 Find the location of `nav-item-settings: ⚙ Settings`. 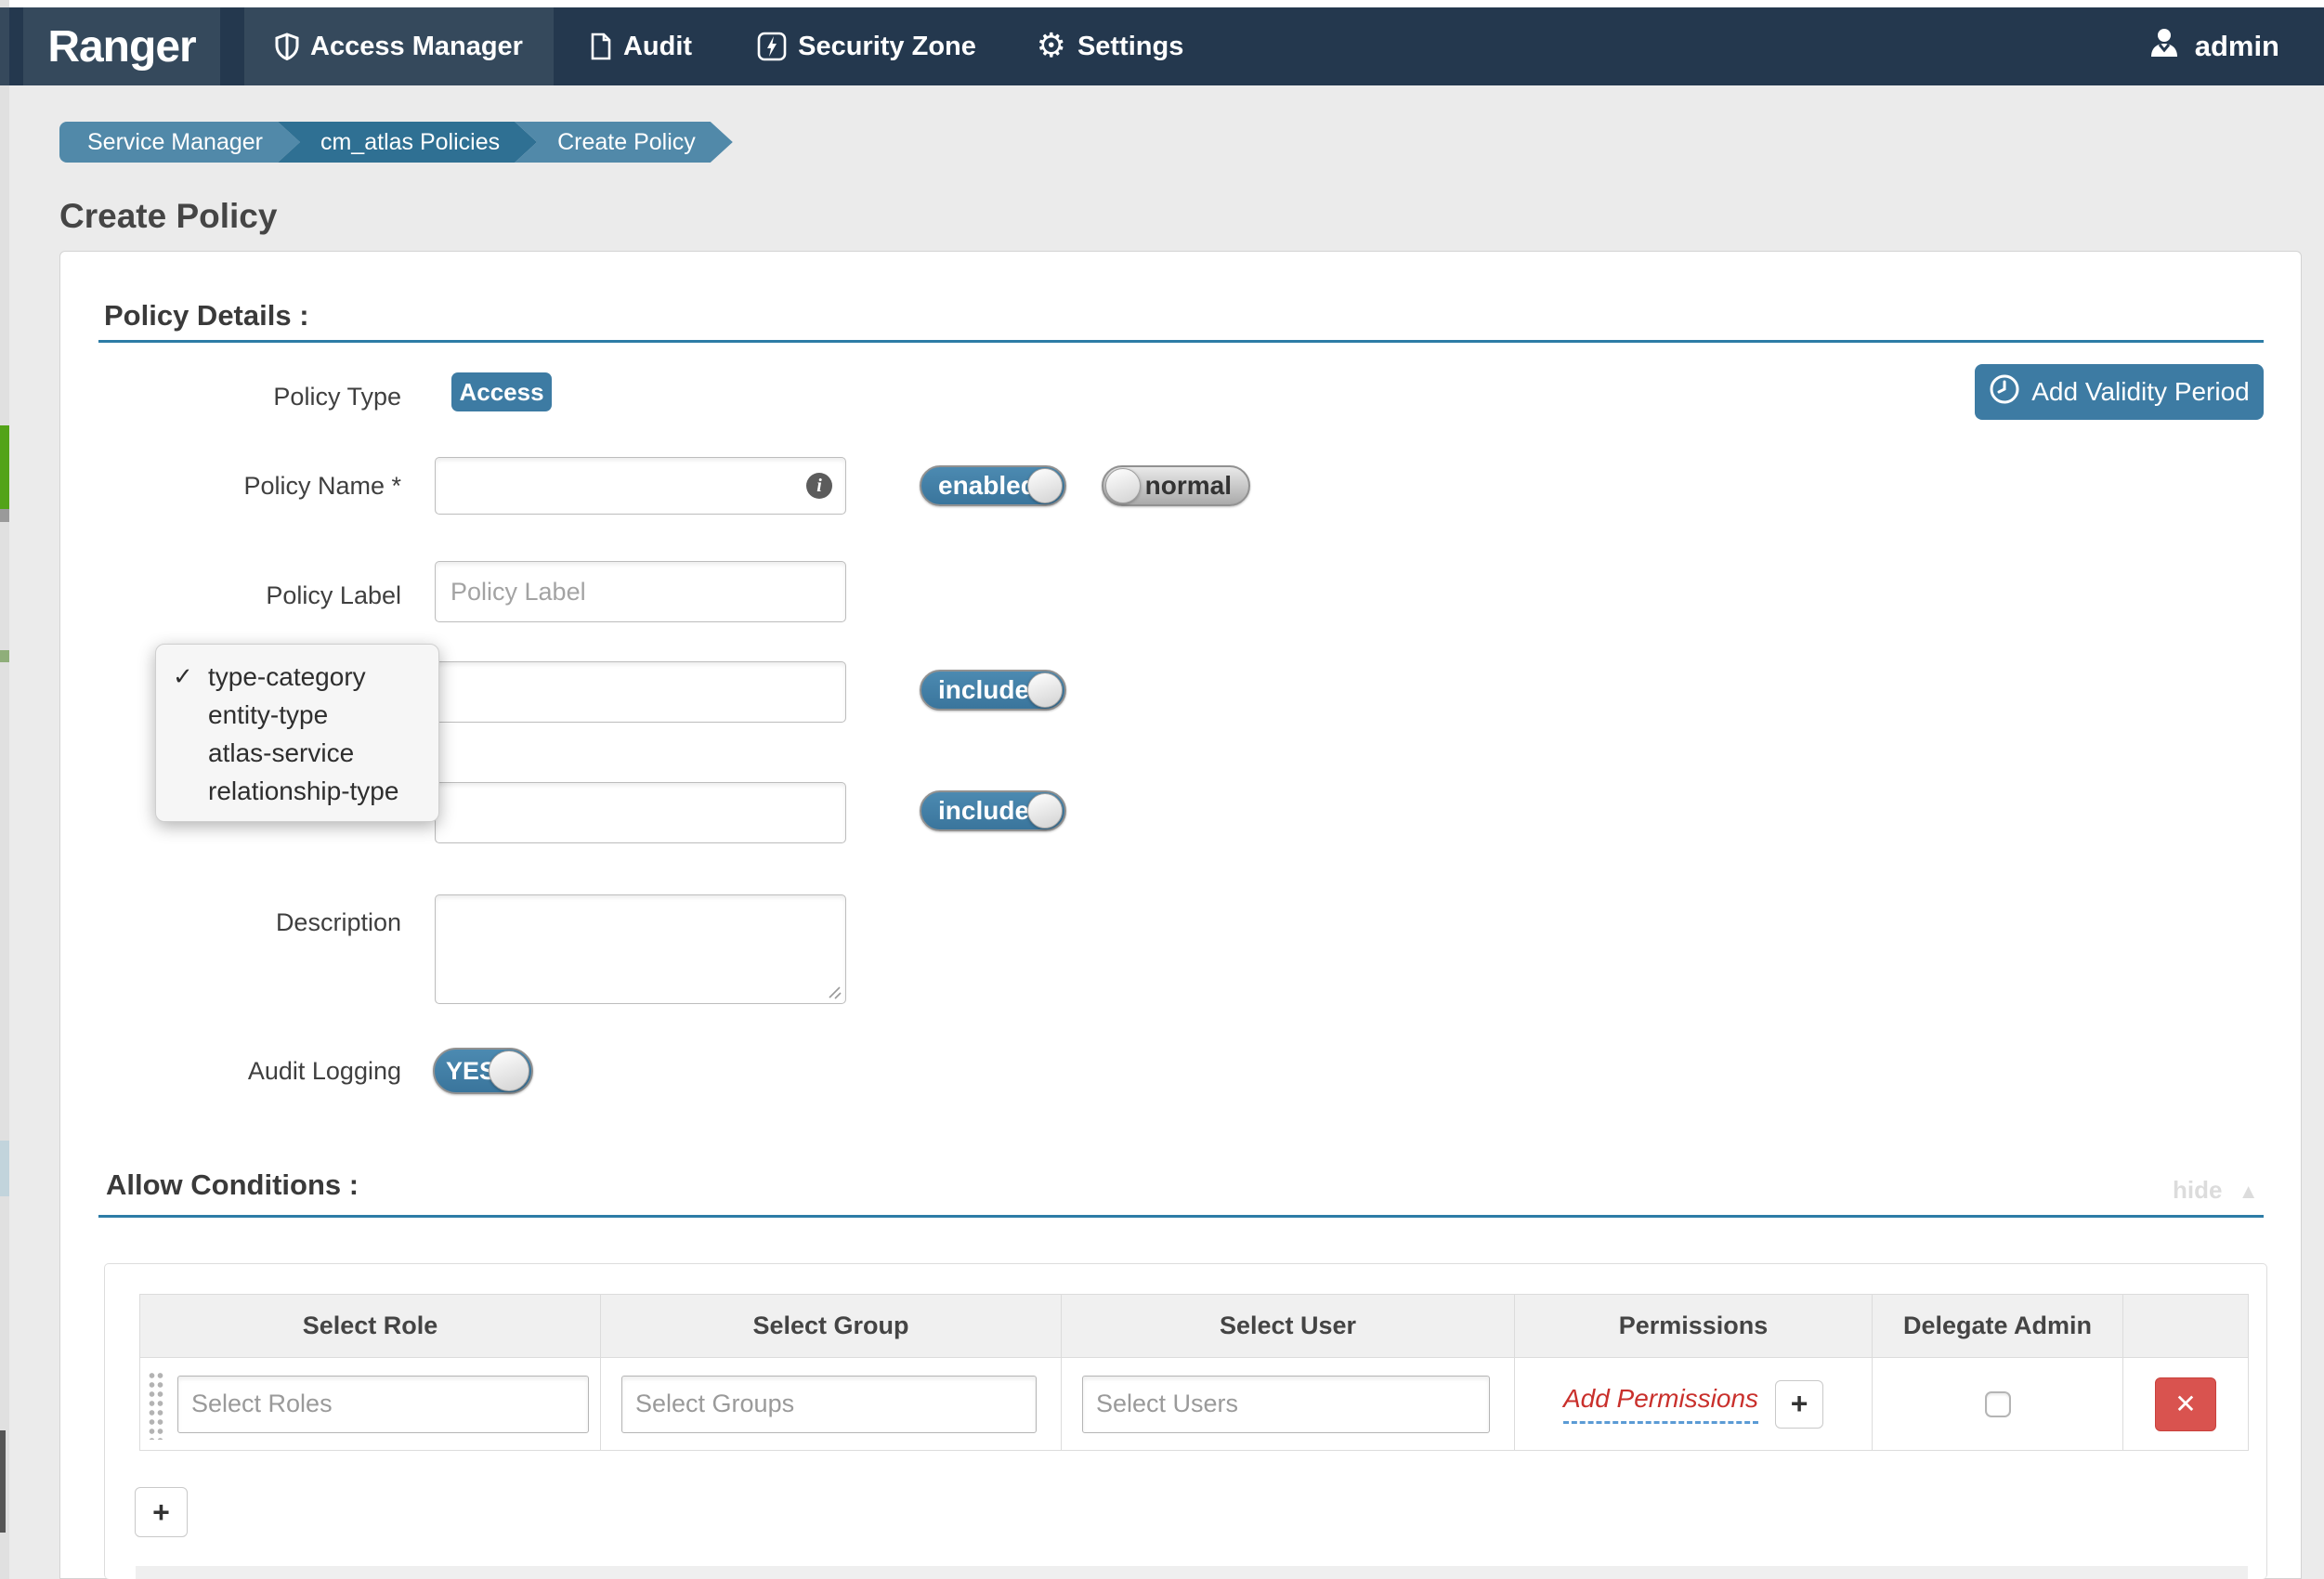

nav-item-settings: ⚙ Settings is located at coordinates (1110, 46).